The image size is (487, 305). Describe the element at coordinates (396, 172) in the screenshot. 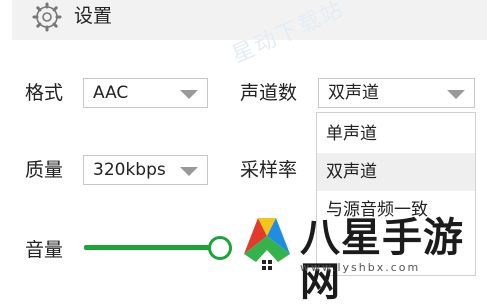

I see `channels-option-stereo: 双声道` at that location.